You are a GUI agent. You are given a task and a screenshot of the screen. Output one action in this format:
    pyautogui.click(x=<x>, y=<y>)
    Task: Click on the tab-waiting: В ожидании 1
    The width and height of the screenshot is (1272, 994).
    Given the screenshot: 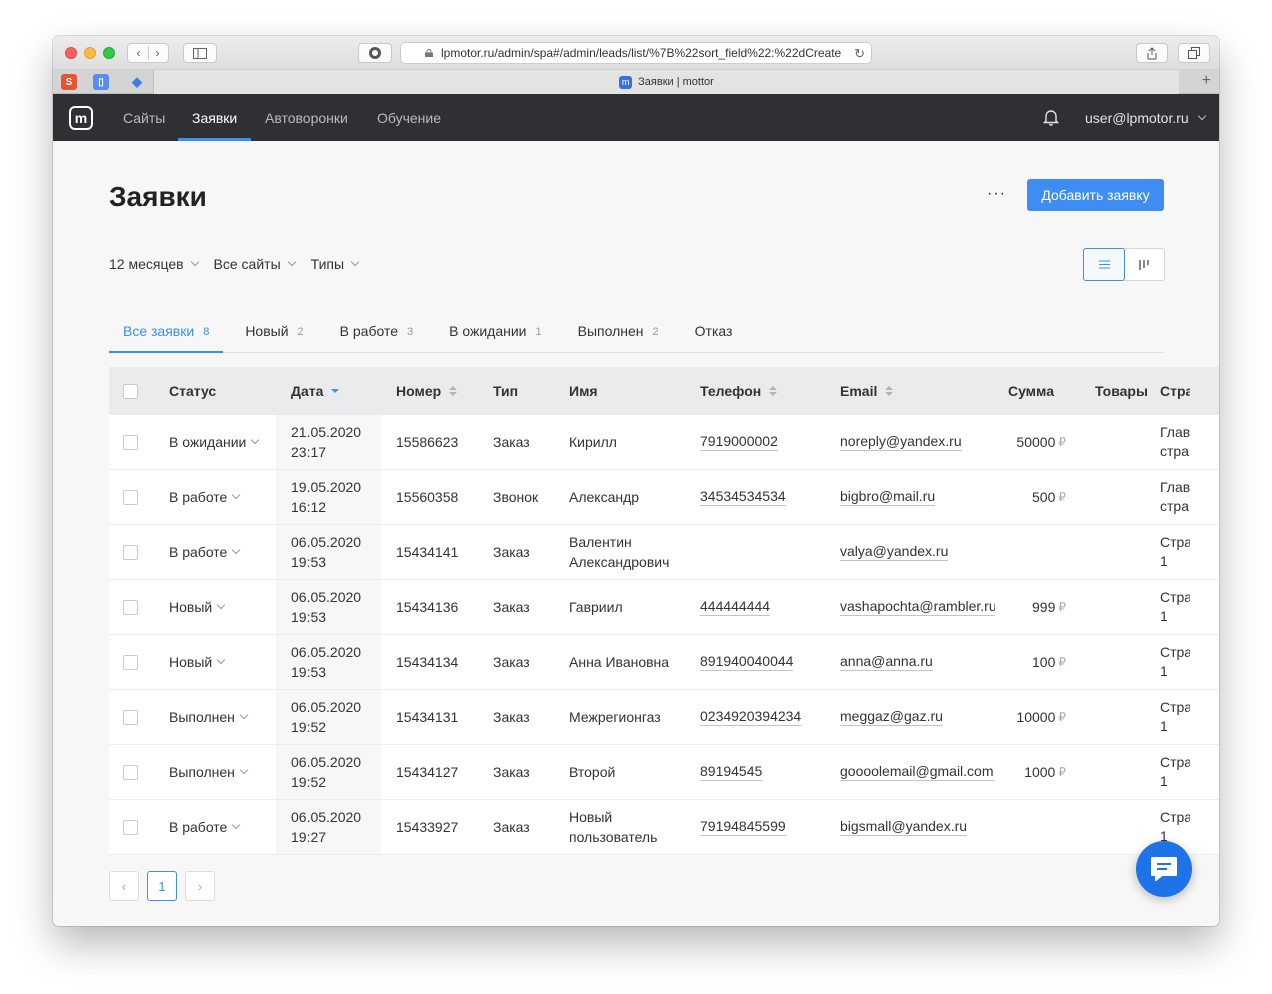 What is the action you would take?
    pyautogui.click(x=495, y=335)
    